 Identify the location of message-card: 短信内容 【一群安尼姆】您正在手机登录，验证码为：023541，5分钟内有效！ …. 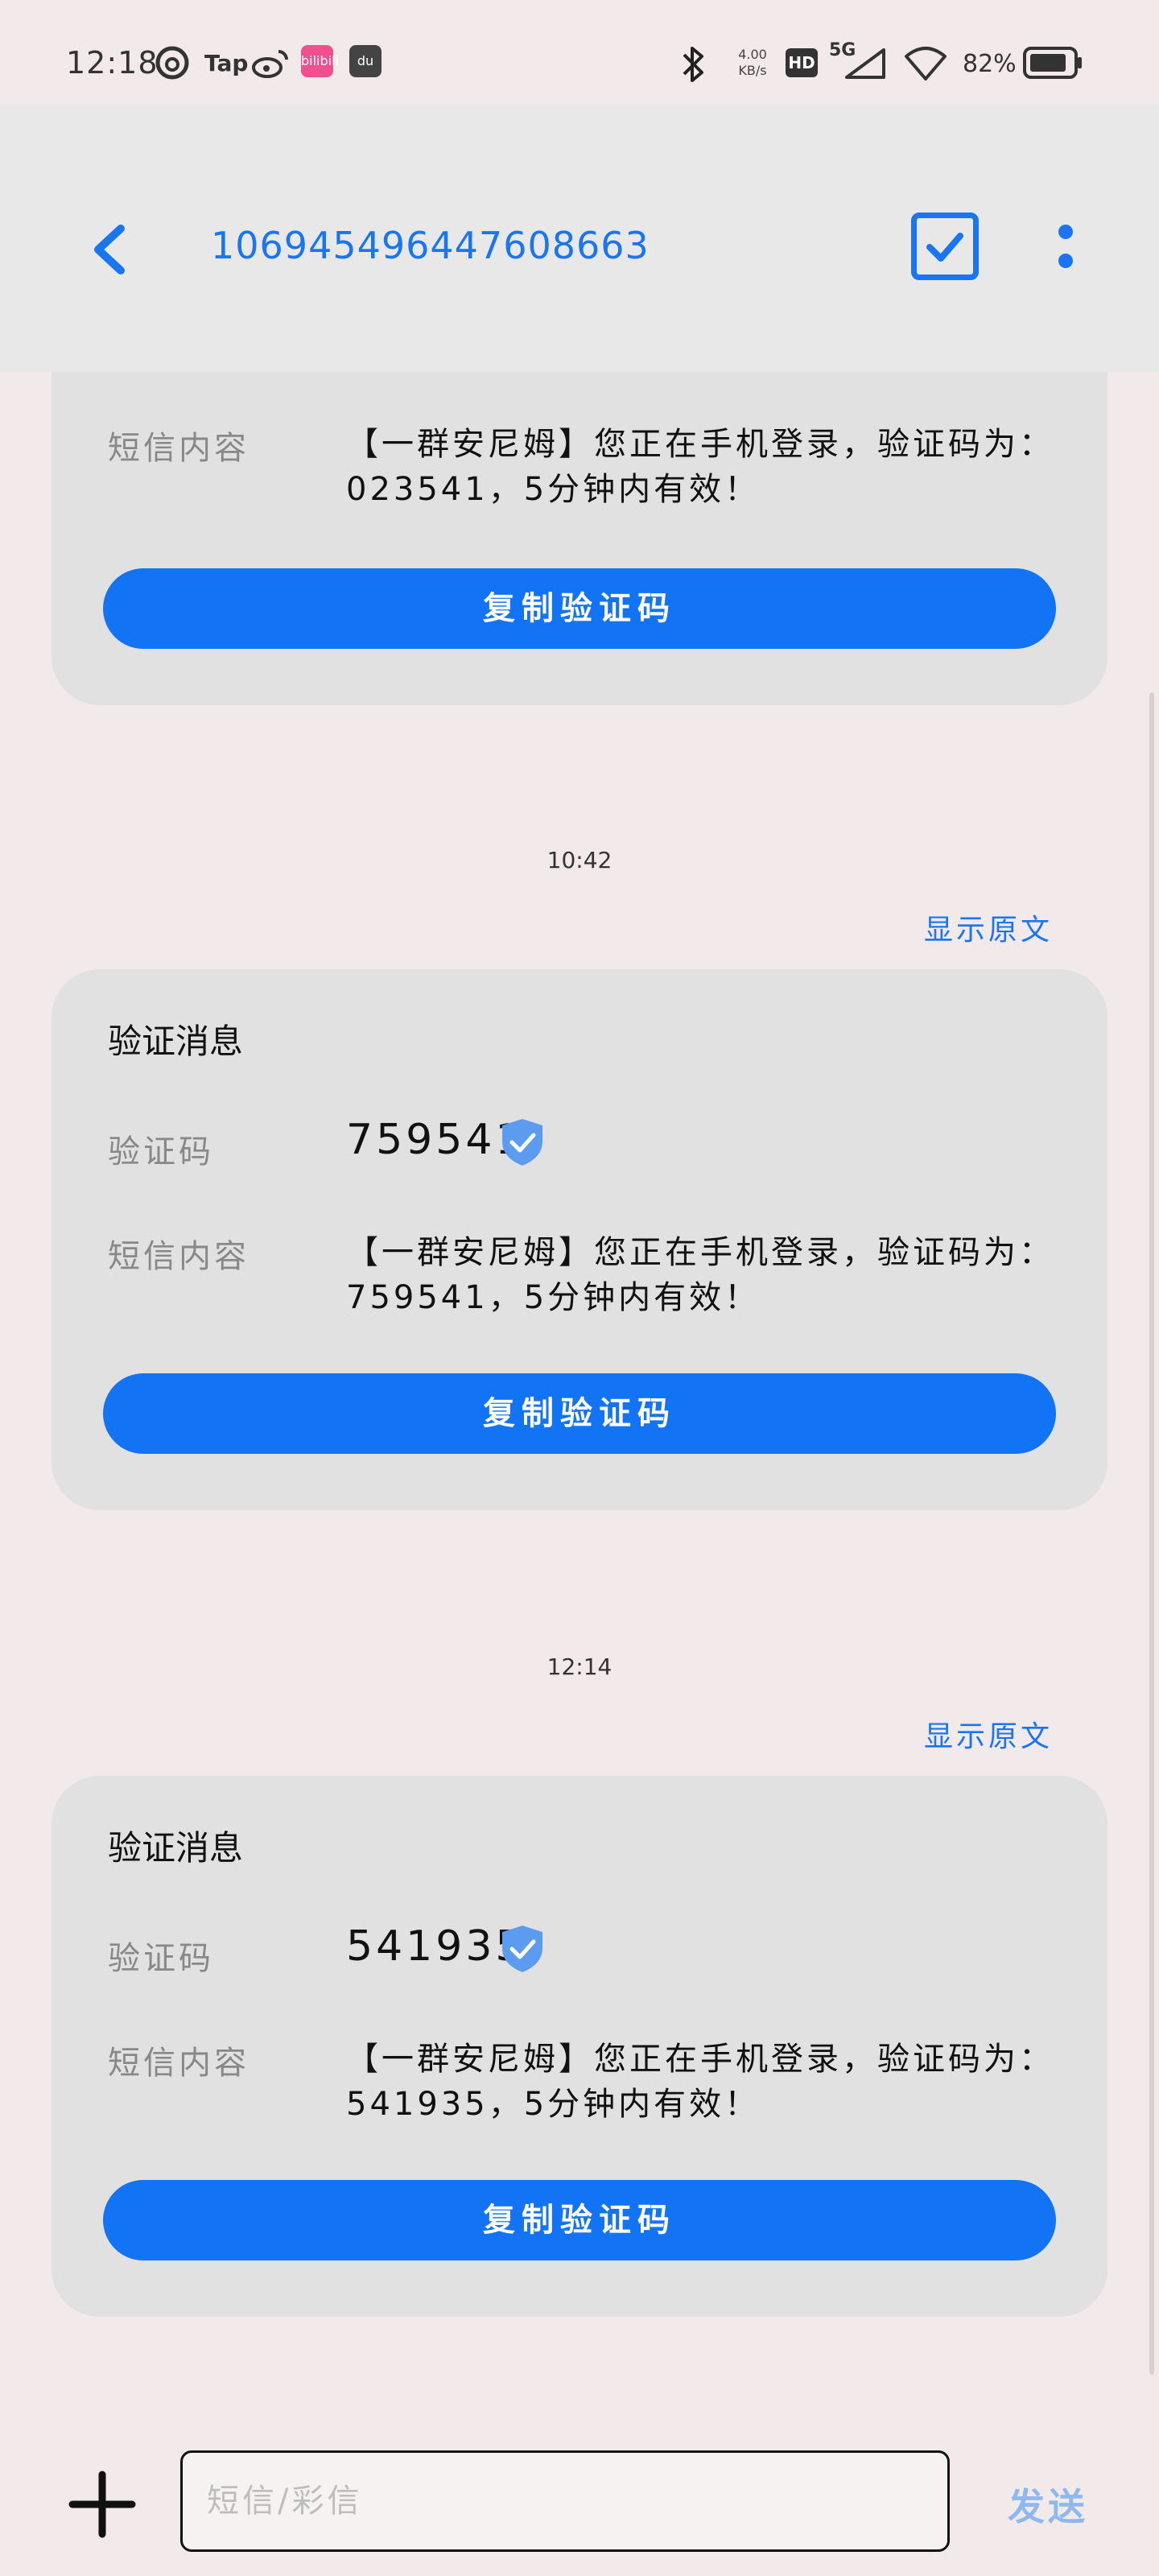
(579, 513).